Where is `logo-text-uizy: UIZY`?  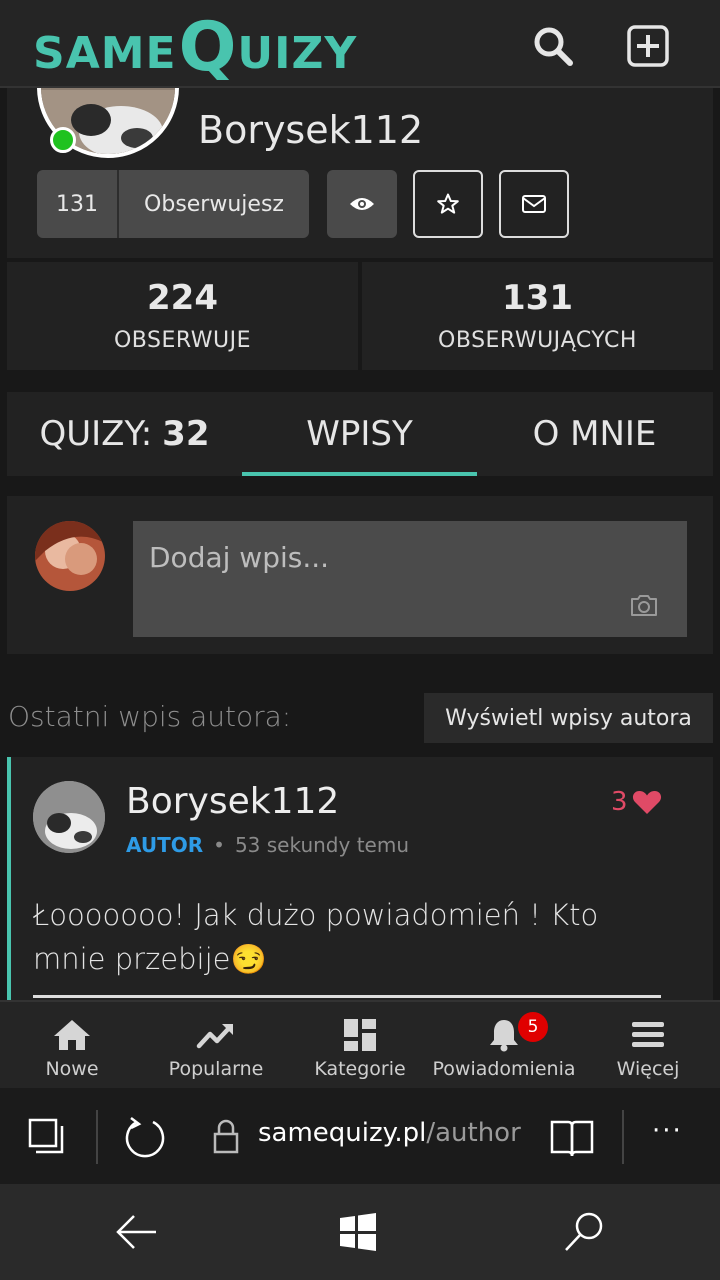
logo-text-uizy: UIZY is located at coordinates (297, 53).